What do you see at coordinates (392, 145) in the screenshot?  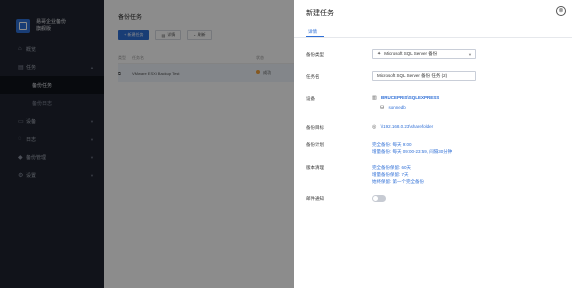 I see `schedule-full: 完全备份: 每天 9:00` at bounding box center [392, 145].